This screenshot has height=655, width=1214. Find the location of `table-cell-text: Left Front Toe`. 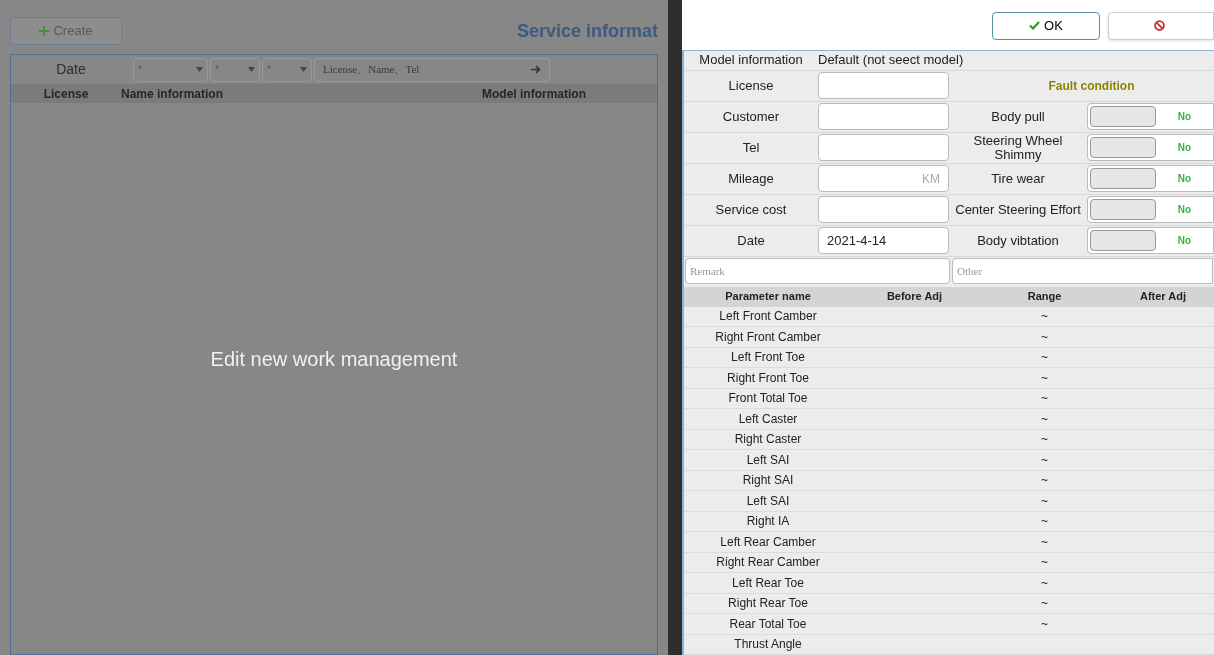

table-cell-text: Left Front Toe is located at coordinates (768, 358).